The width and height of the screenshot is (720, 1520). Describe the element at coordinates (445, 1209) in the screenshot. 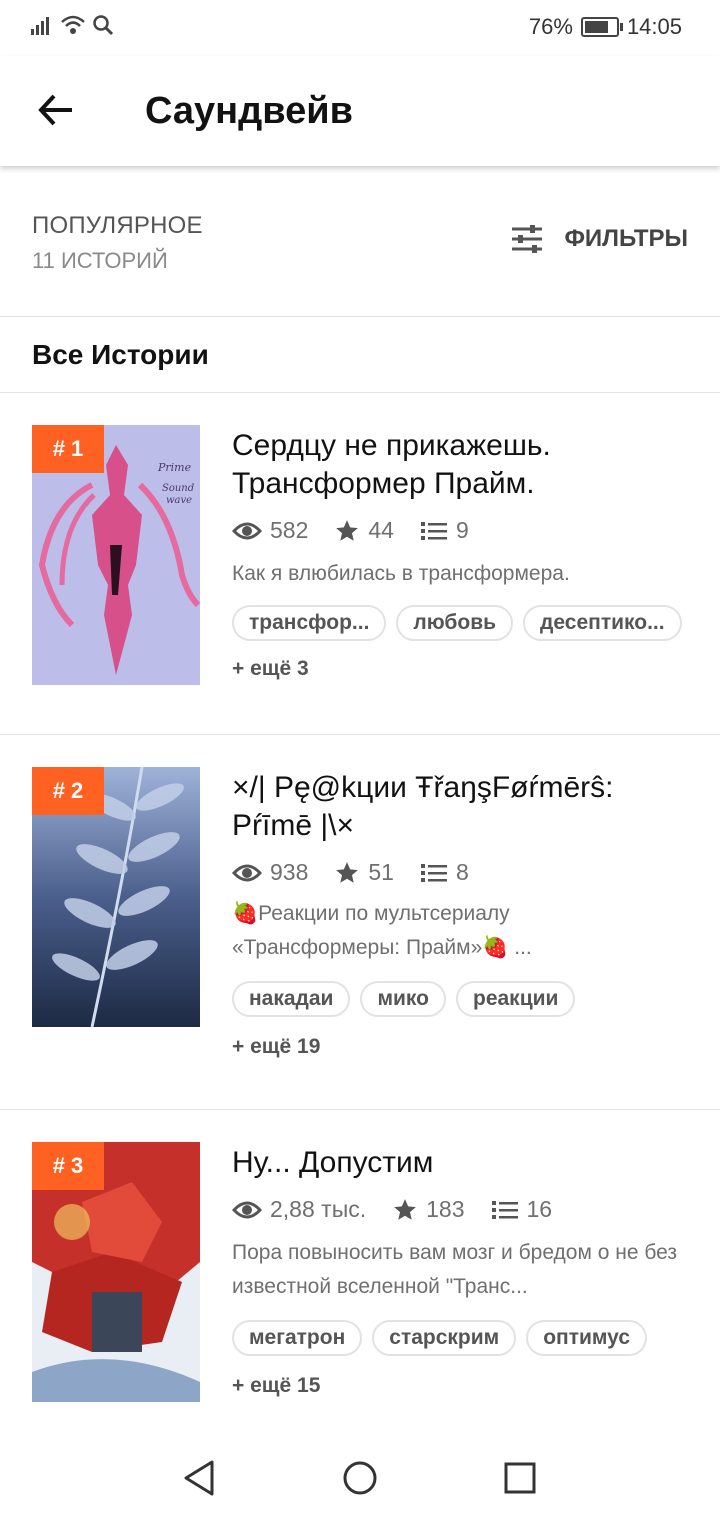

I see `votes-count: 183` at that location.